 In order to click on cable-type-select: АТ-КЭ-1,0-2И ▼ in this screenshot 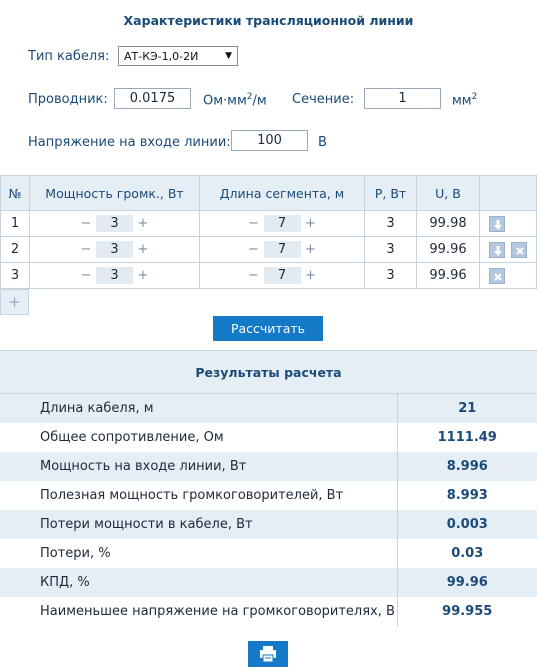, I will do `click(178, 56)`.